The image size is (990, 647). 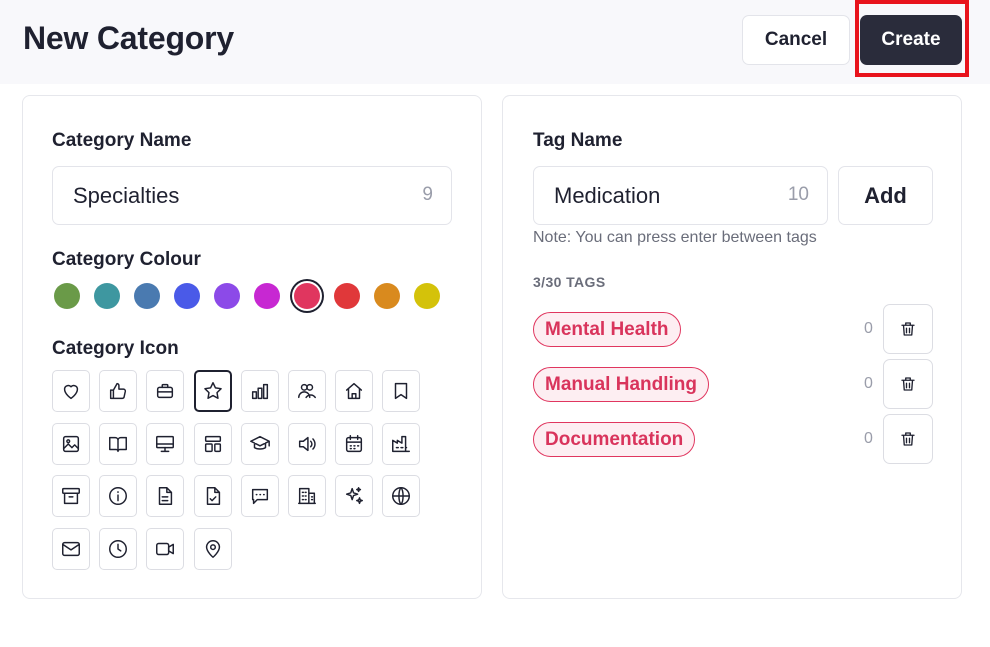 I want to click on briefcase-icon, so click(x=165, y=391).